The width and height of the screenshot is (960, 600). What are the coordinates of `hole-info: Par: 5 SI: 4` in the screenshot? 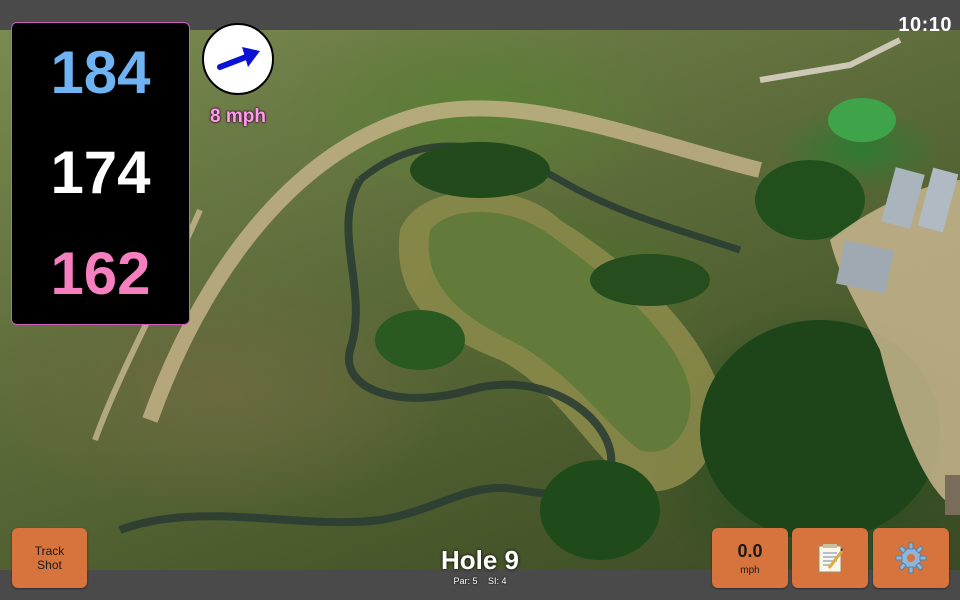 It's located at (480, 581).